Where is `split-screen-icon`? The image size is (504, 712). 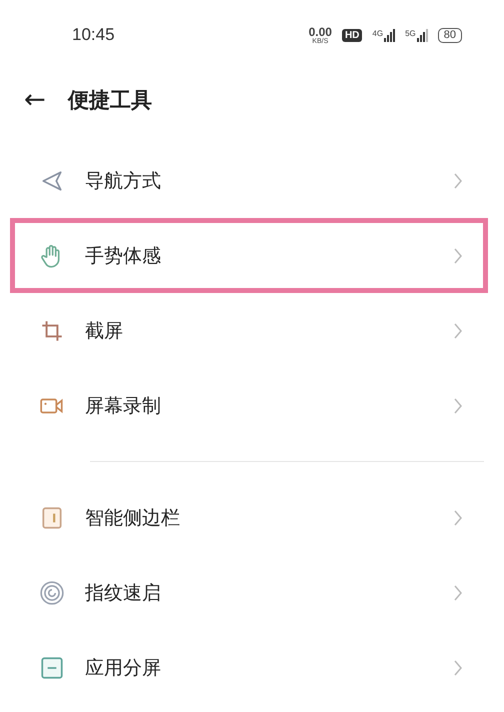
split-screen-icon is located at coordinates (52, 667).